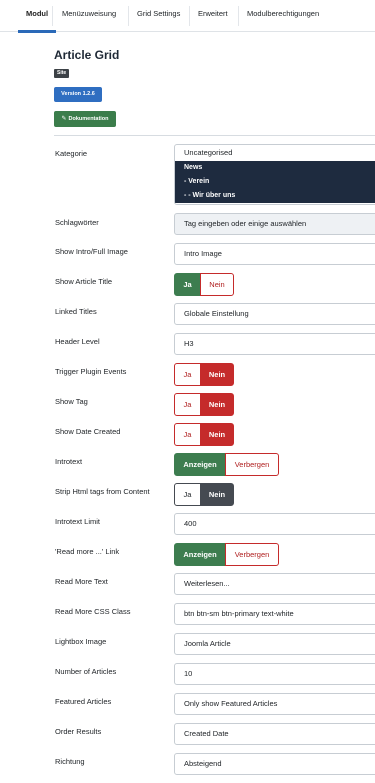 The image size is (375, 783). I want to click on order-label: Order Results, so click(78, 731).